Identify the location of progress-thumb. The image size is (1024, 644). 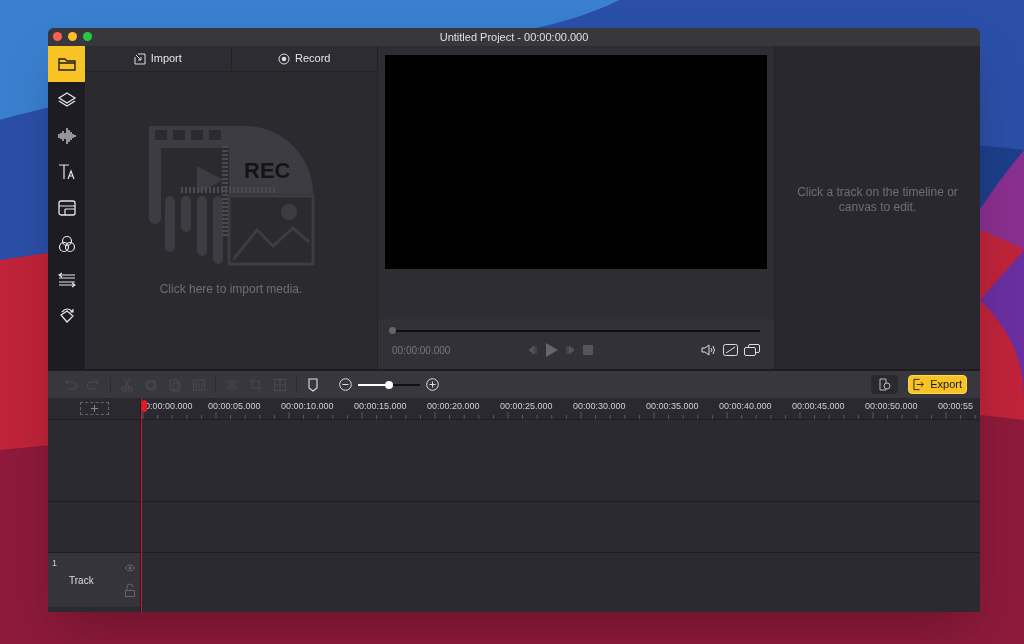
(392, 330).